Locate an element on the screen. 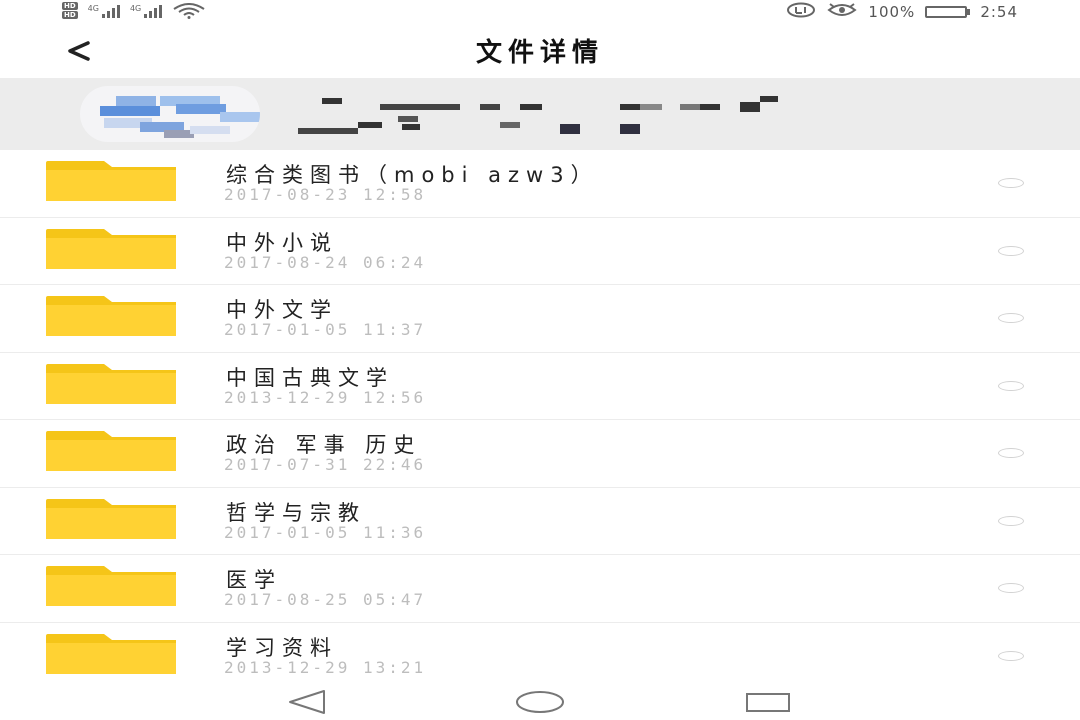 The height and width of the screenshot is (720, 1080). signal-icon-2: 4G is located at coordinates (146, 10).